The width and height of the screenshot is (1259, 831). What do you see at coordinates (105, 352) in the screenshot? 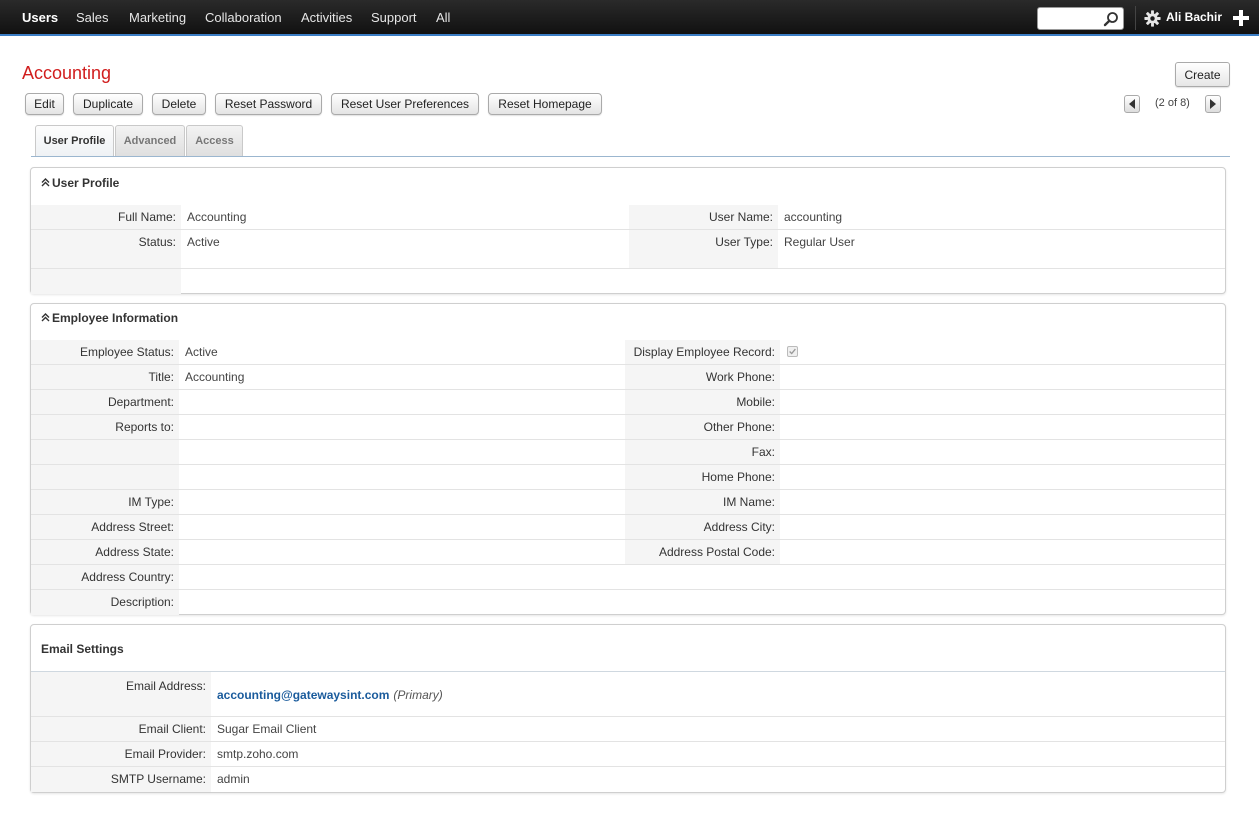
I see `employee-status-label: Employee Status:` at bounding box center [105, 352].